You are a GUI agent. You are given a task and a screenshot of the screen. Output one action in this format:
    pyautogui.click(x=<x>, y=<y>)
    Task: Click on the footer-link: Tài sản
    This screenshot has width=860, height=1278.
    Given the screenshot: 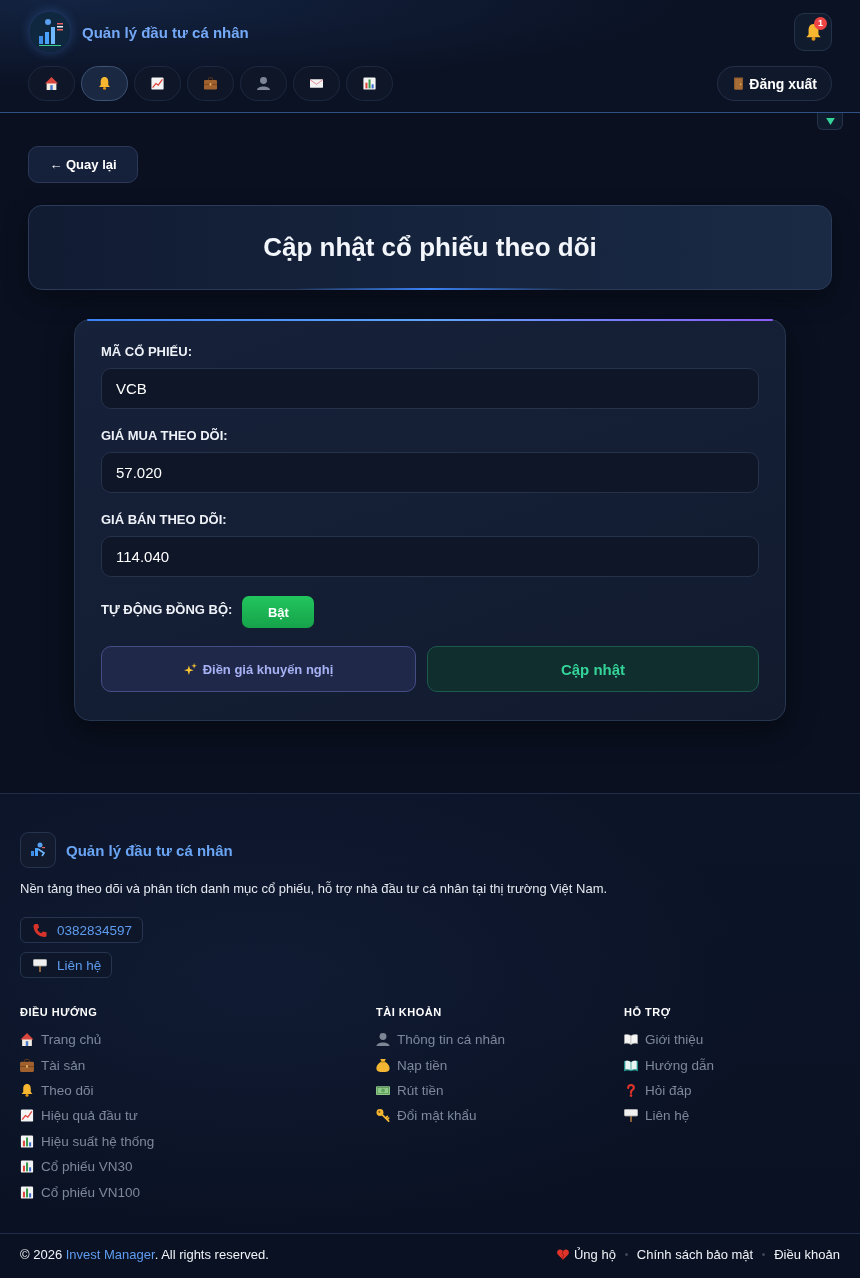 What is the action you would take?
    pyautogui.click(x=53, y=1065)
    